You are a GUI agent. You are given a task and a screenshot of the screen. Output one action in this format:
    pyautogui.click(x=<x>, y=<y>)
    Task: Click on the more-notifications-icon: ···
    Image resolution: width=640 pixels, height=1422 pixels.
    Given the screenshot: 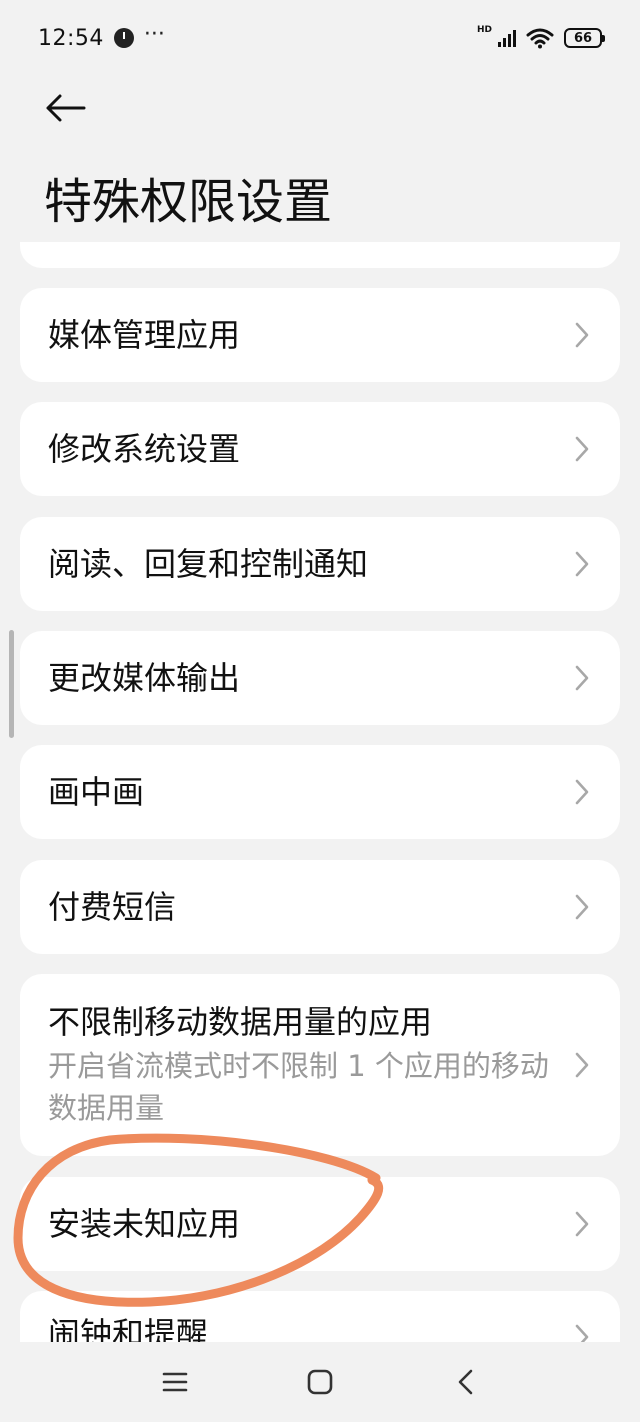 What is the action you would take?
    pyautogui.click(x=154, y=34)
    